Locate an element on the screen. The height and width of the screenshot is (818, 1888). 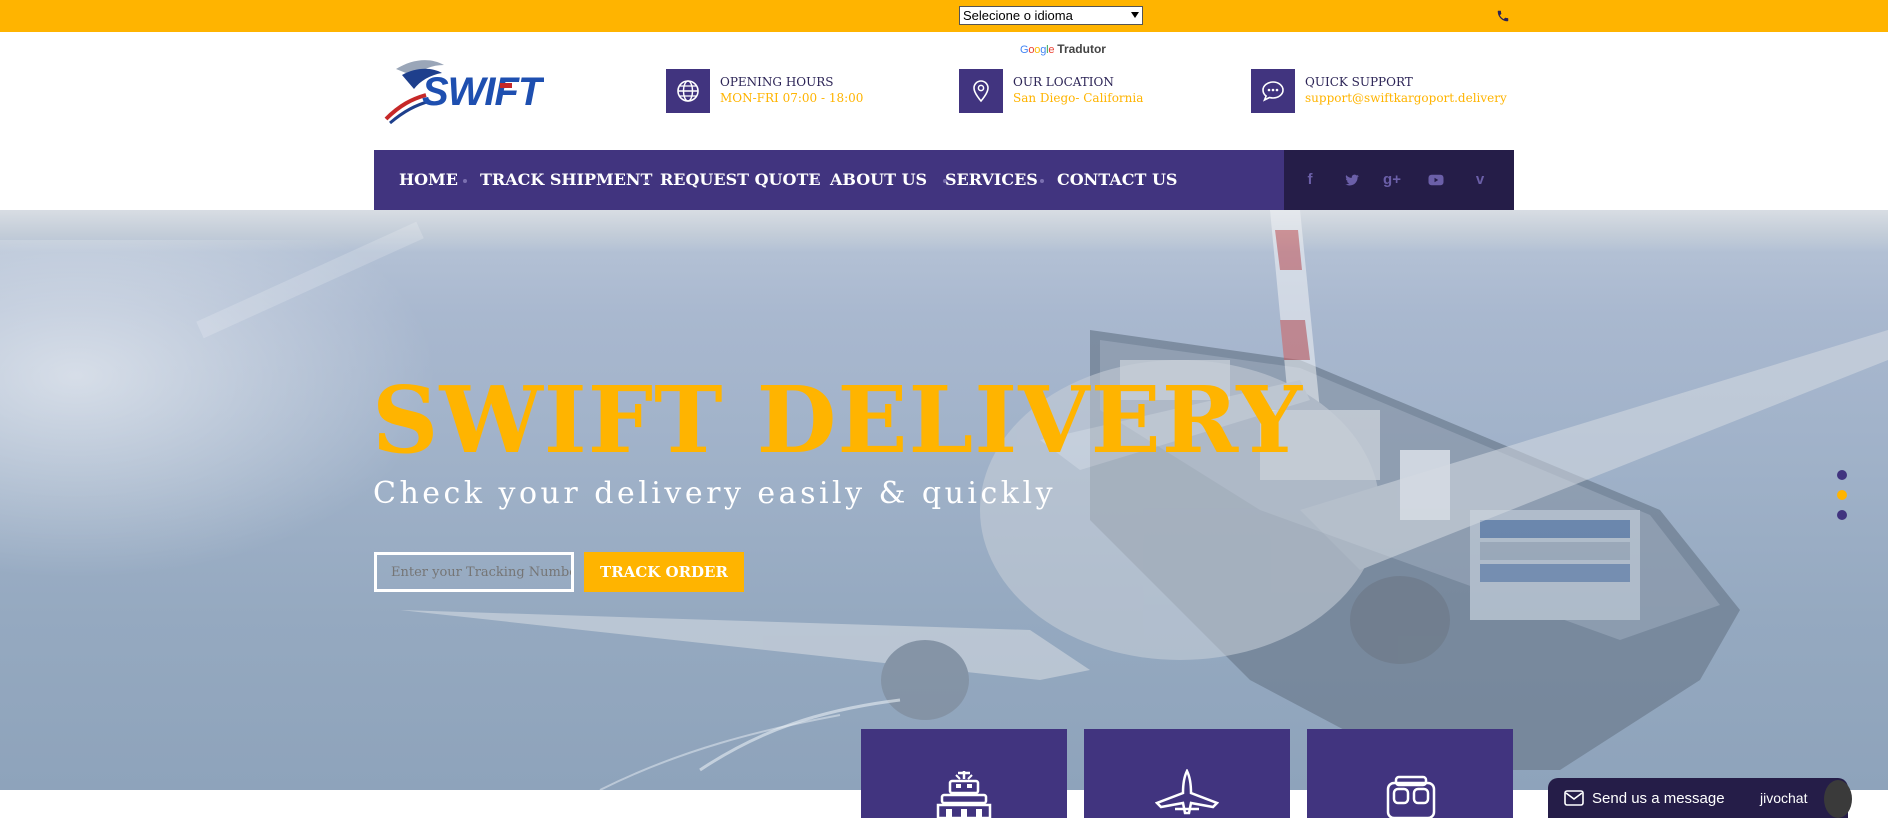
youtube-icon is located at coordinates (1436, 180).